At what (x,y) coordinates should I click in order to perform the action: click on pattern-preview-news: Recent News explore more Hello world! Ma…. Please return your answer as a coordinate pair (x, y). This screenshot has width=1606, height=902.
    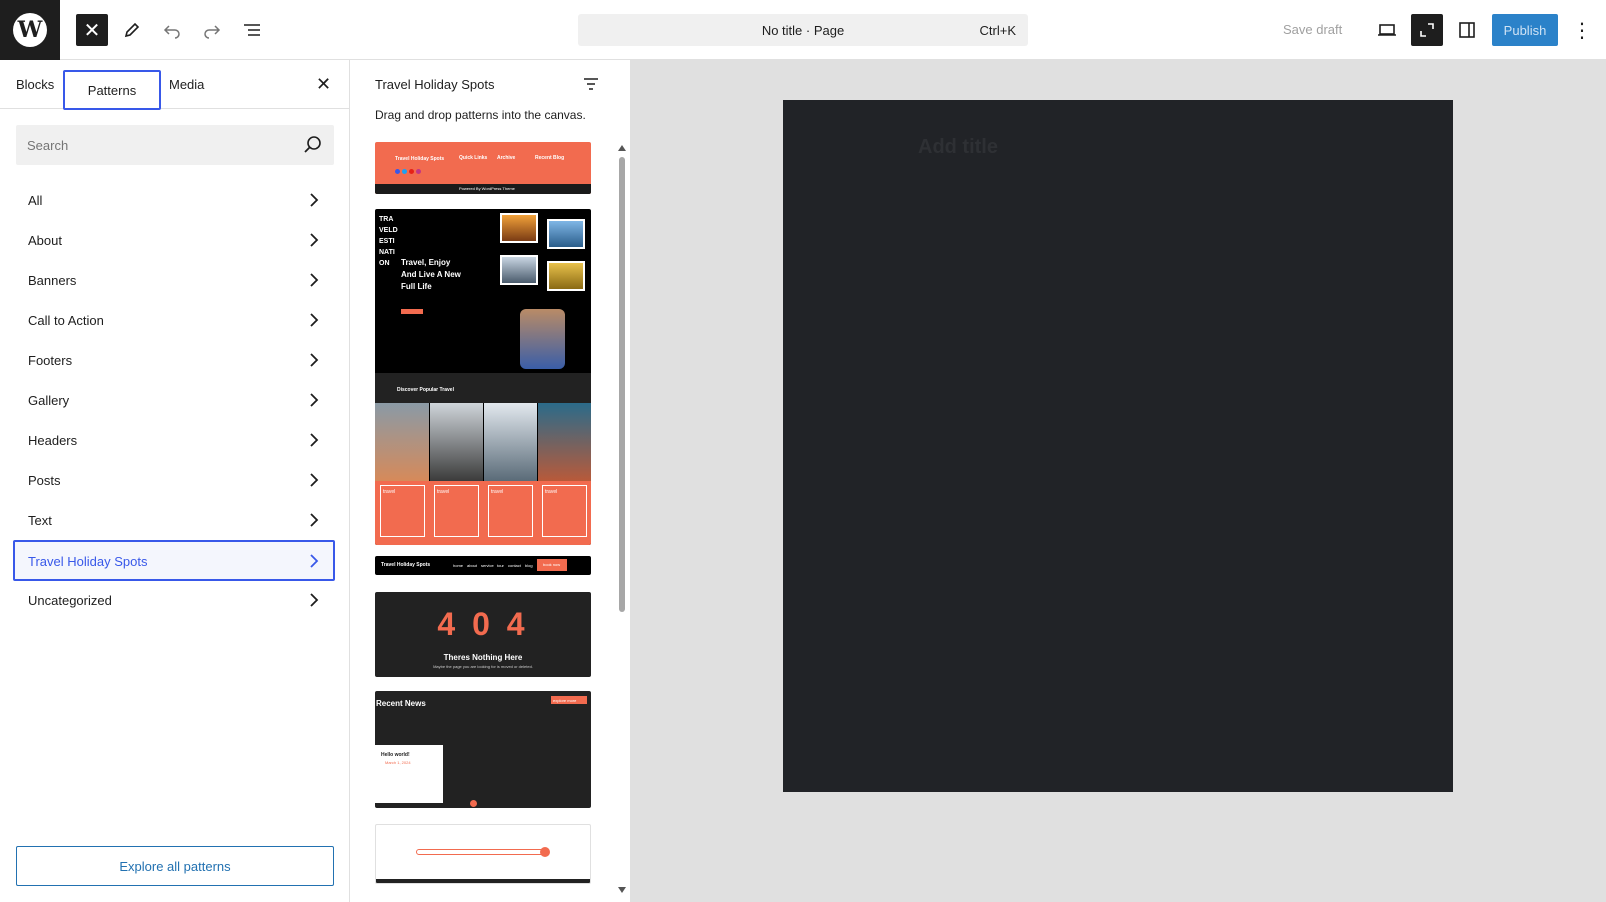
    Looking at the image, I should click on (483, 749).